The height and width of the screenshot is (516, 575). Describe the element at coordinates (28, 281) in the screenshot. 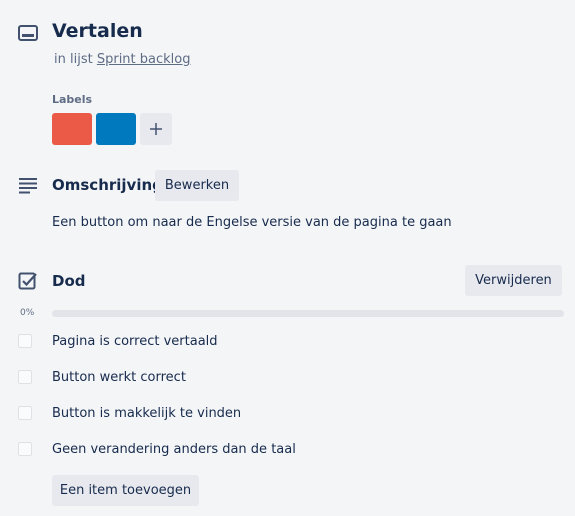

I see `checklist-icon` at that location.